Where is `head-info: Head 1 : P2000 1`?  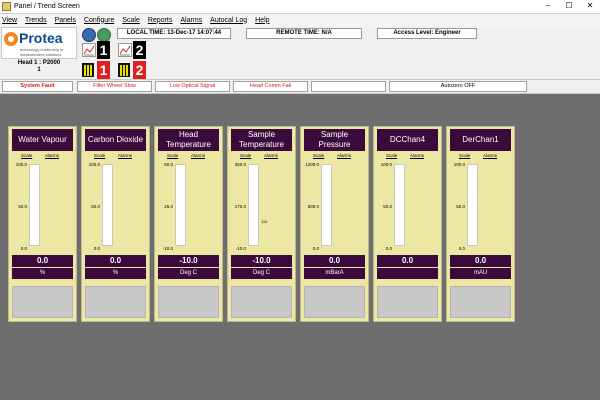 head-info: Head 1 : P2000 1 is located at coordinates (39, 67).